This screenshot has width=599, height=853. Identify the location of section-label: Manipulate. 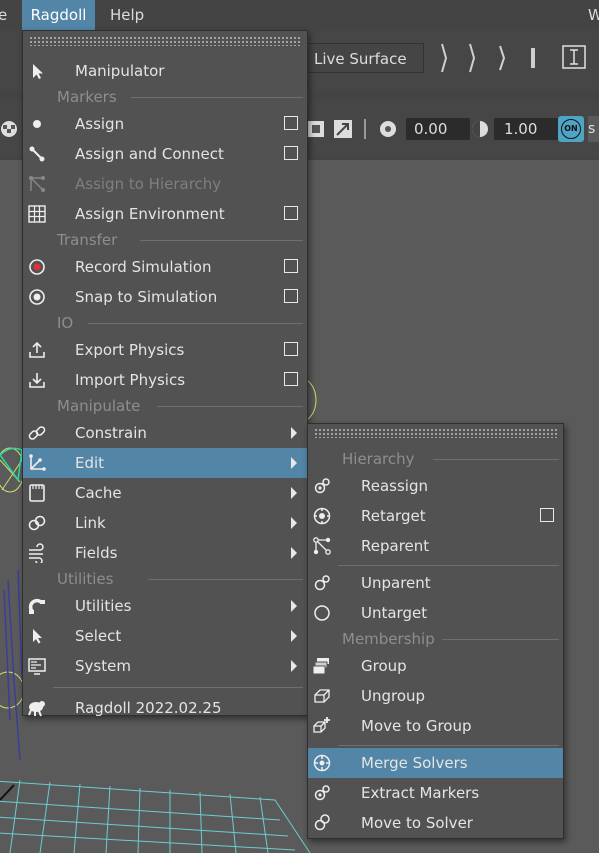
(99, 406).